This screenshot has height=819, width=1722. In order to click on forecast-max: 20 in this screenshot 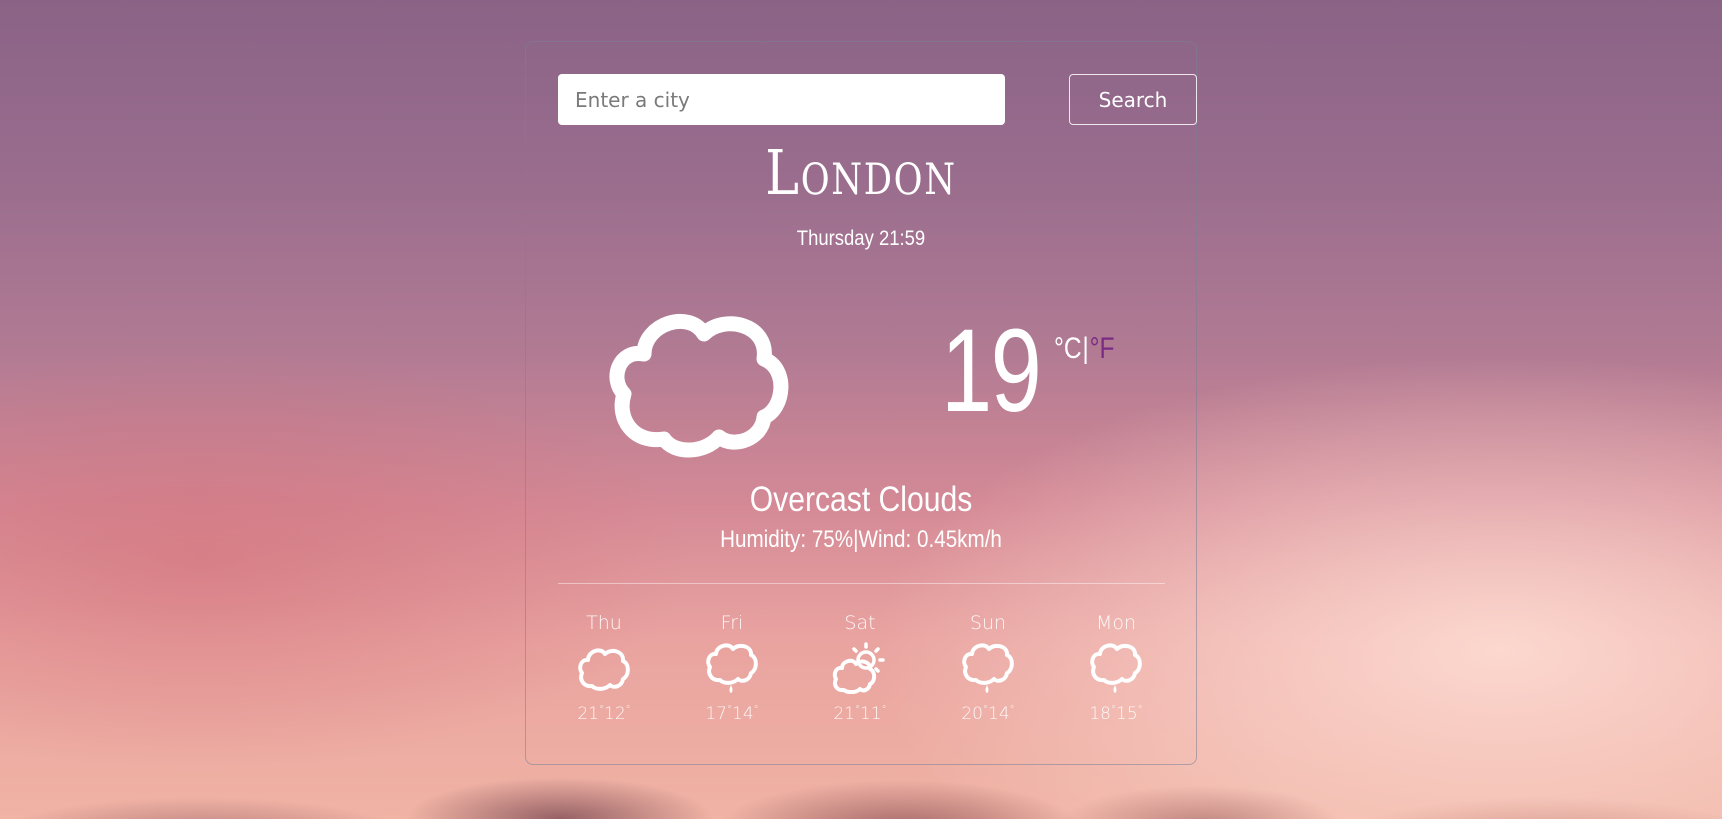, I will do `click(972, 714)`.